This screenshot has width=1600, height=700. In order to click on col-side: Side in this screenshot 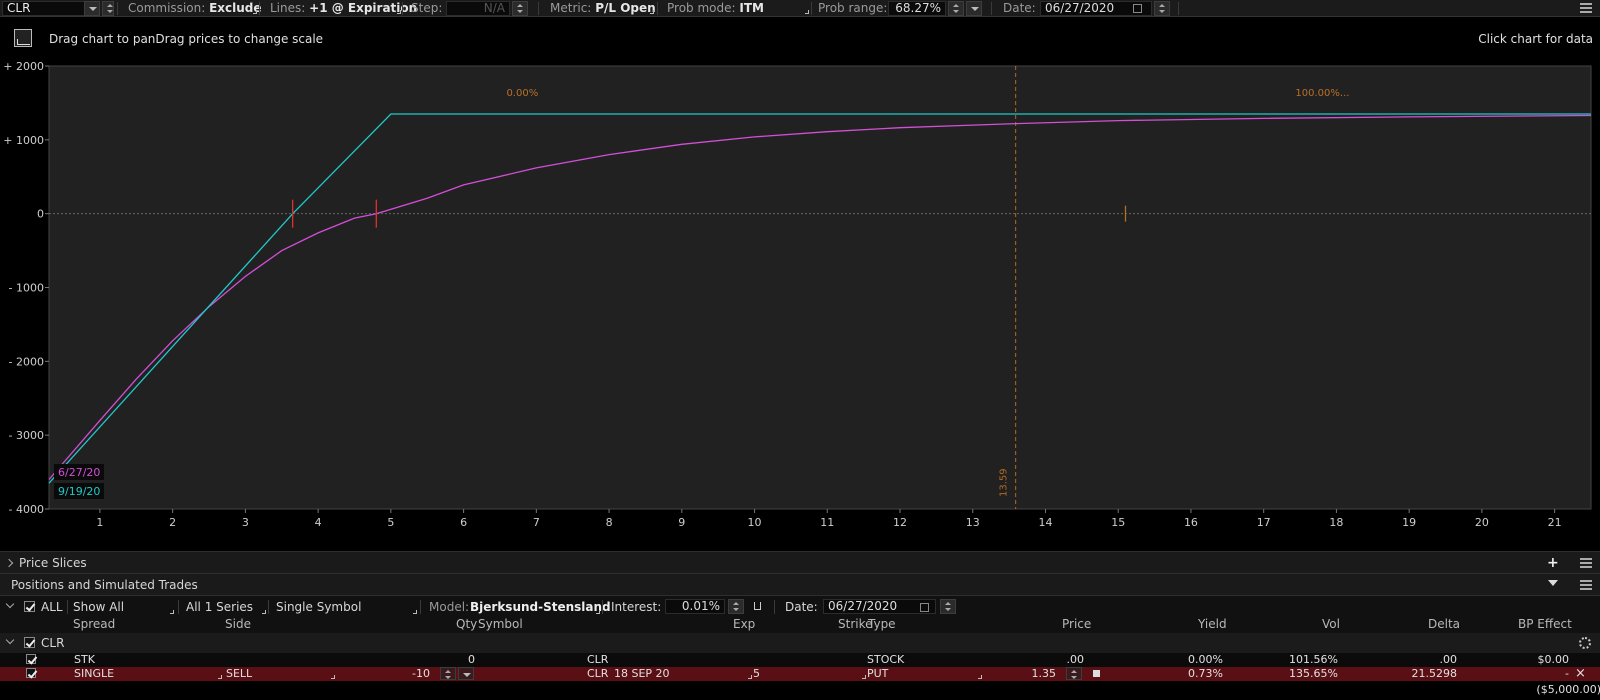, I will do `click(238, 624)`.